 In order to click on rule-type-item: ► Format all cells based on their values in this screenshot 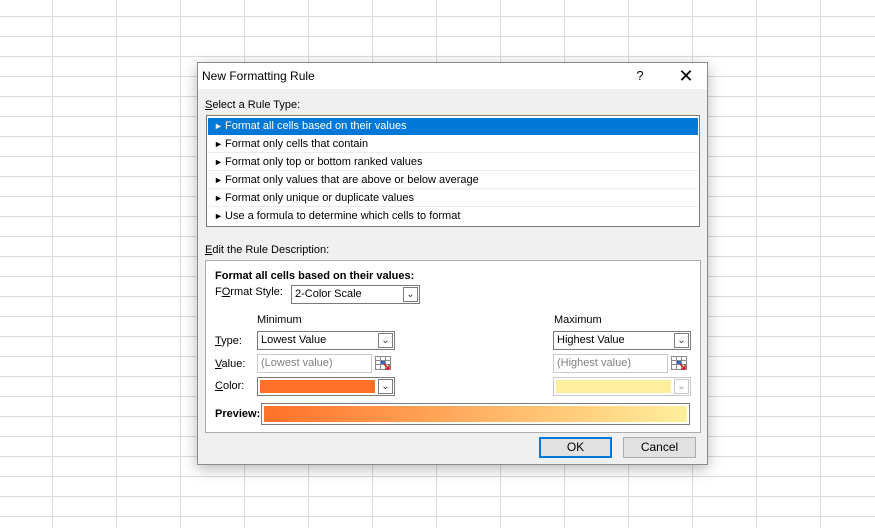, I will do `click(453, 126)`.